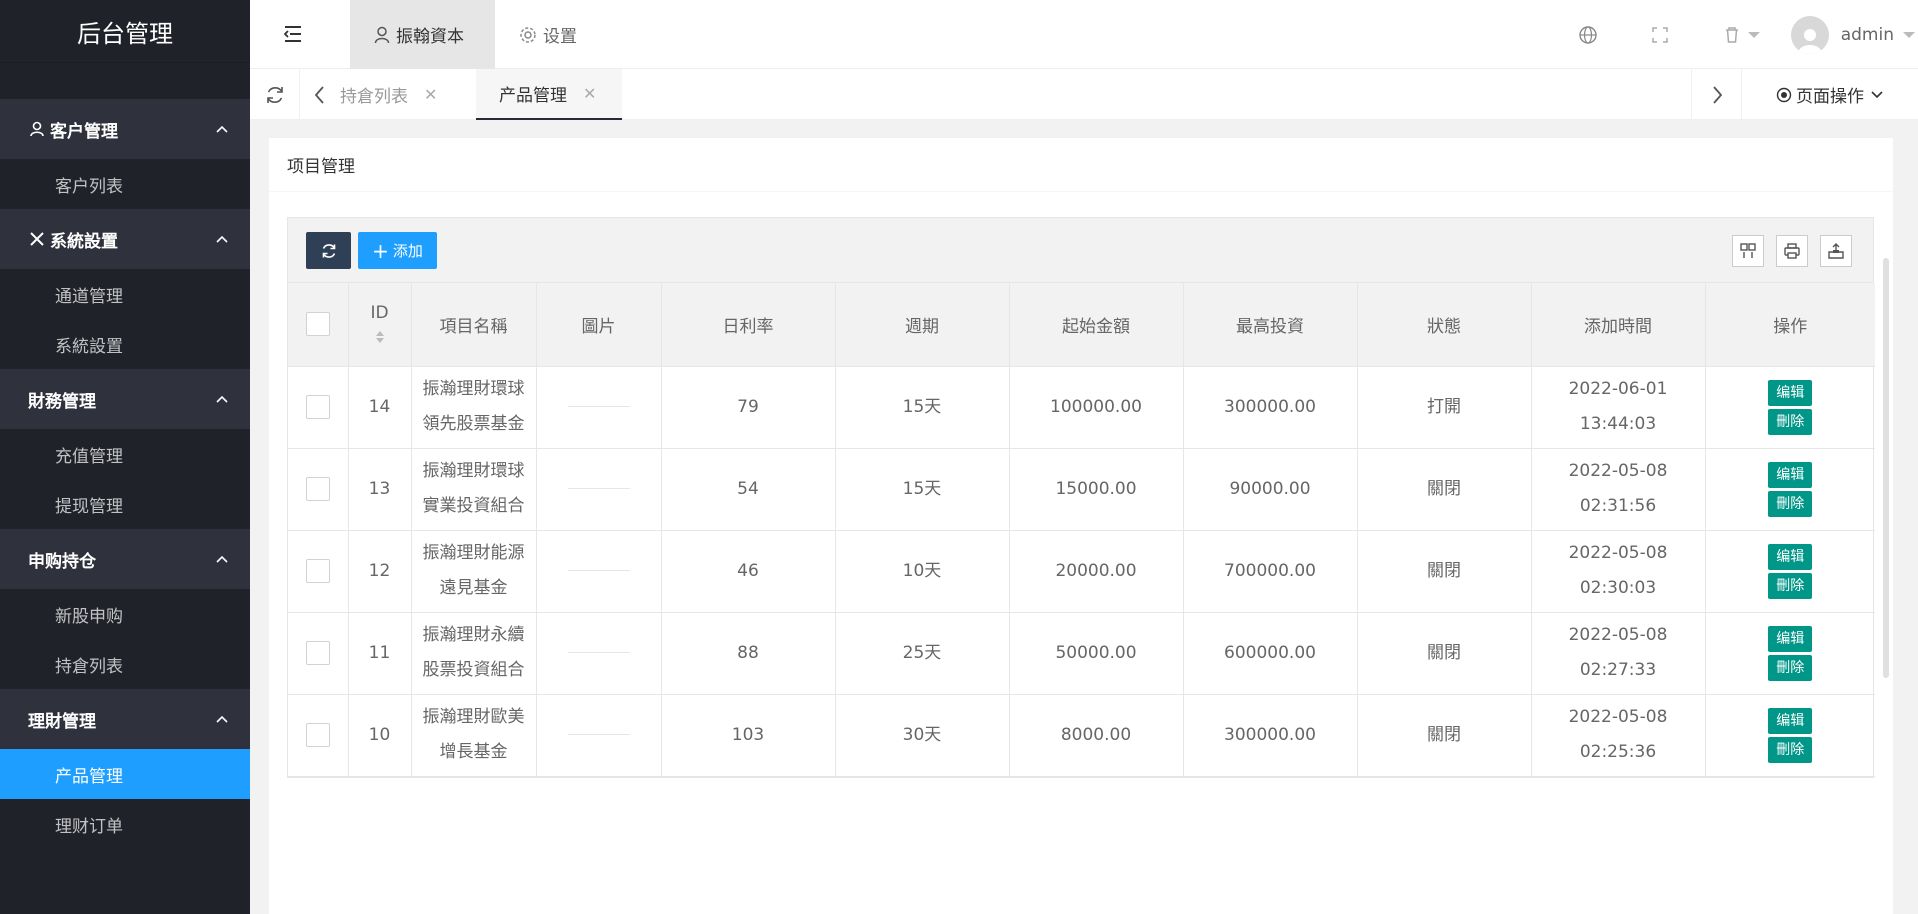 The height and width of the screenshot is (914, 1918). What do you see at coordinates (1618, 571) in the screenshot?
I see `cell-date: 2022-05-08 02:30:03` at bounding box center [1618, 571].